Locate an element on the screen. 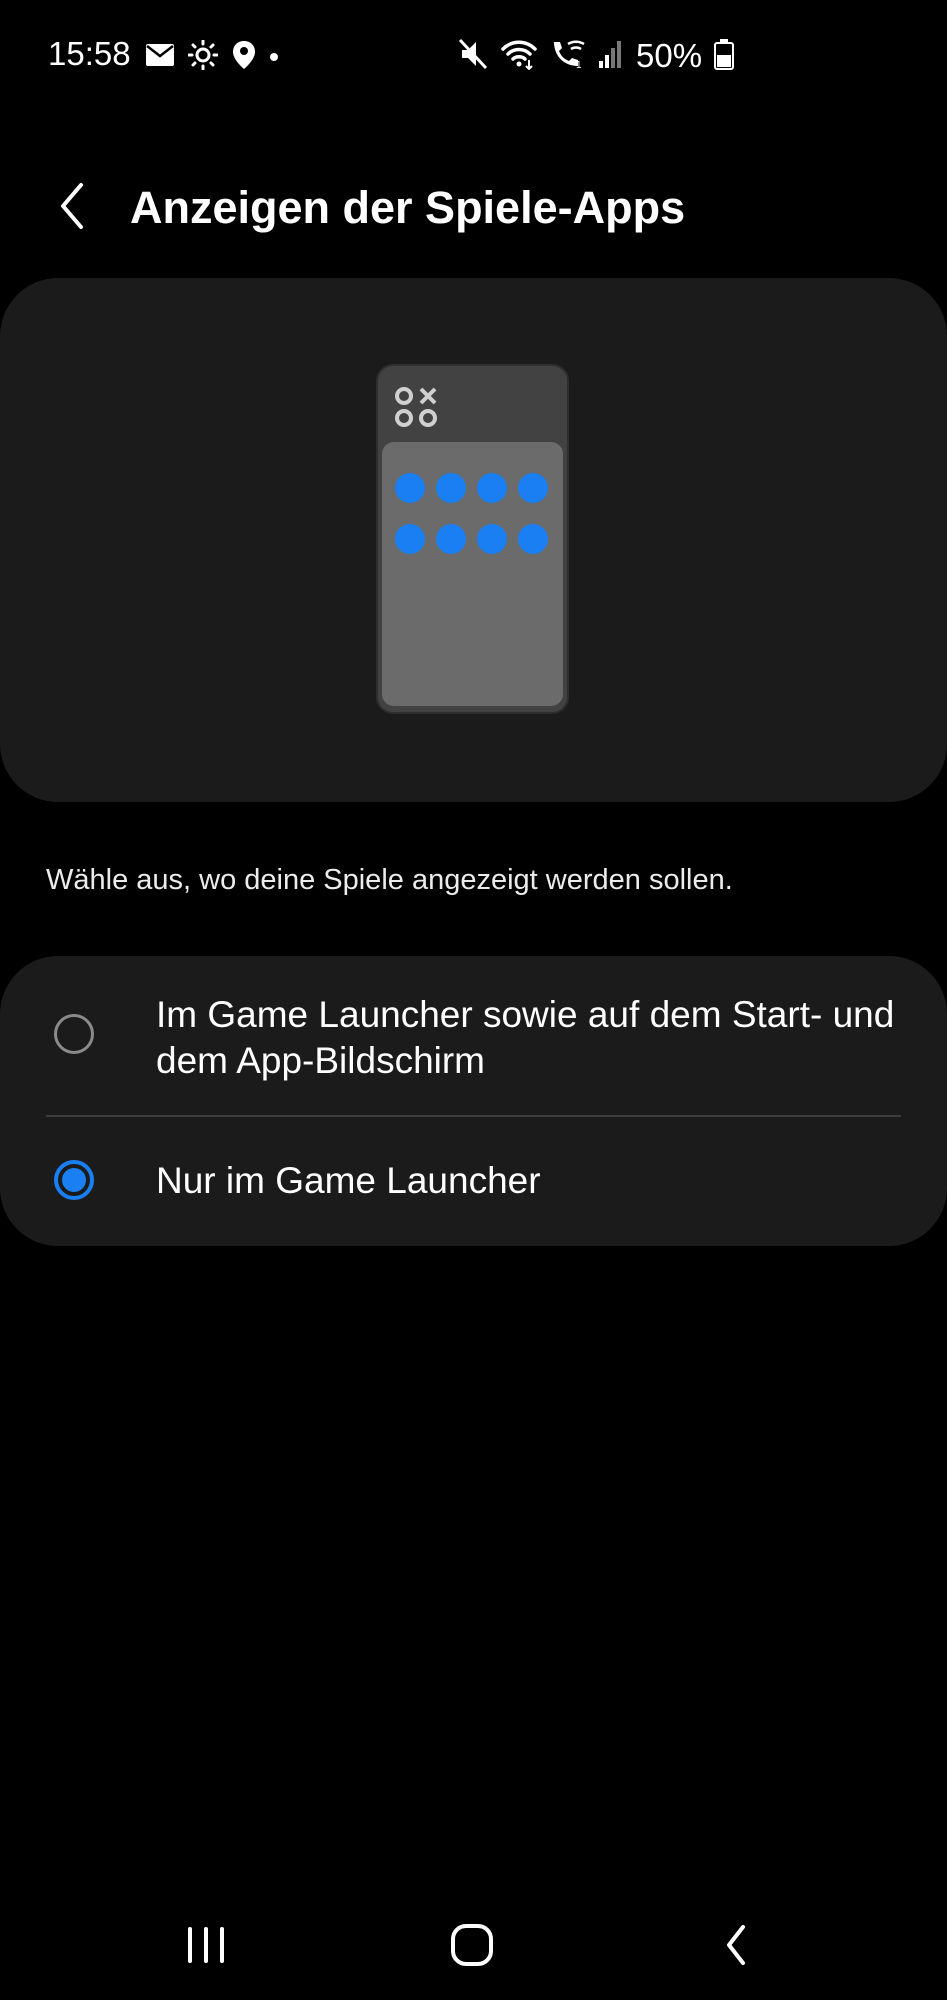 The height and width of the screenshot is (2000, 947). nav-back-button is located at coordinates (736, 1945).